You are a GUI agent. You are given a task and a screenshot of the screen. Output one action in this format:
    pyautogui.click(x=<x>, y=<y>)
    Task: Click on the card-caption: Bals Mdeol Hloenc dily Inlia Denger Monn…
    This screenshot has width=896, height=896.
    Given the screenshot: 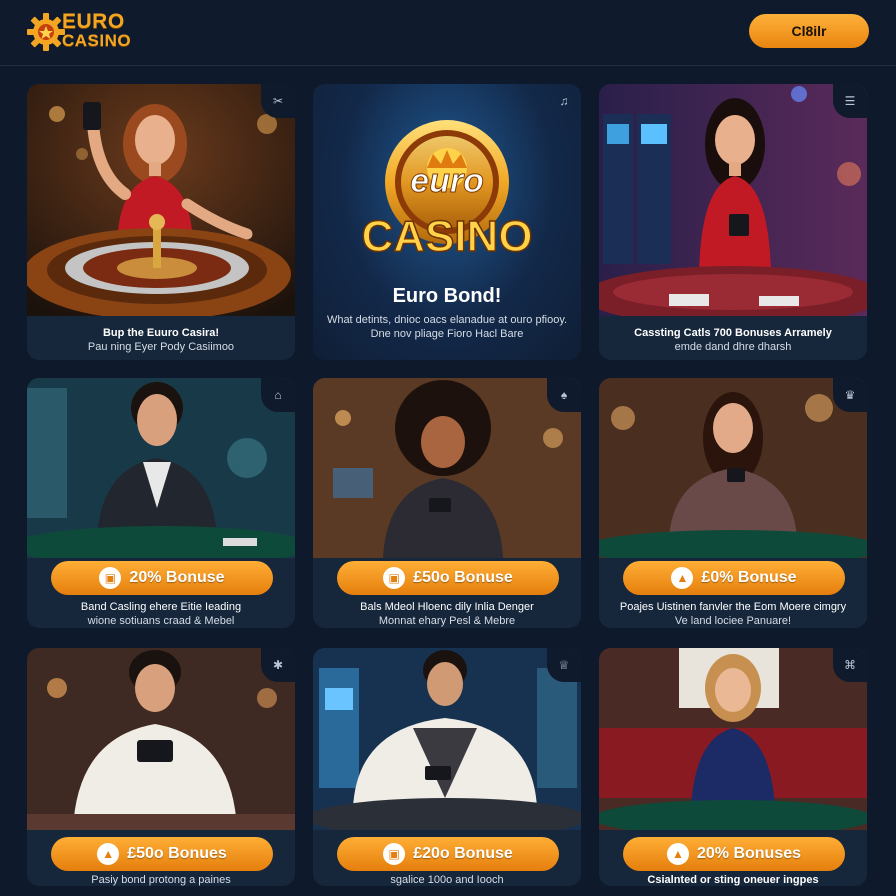 What is the action you would take?
    pyautogui.click(x=447, y=614)
    